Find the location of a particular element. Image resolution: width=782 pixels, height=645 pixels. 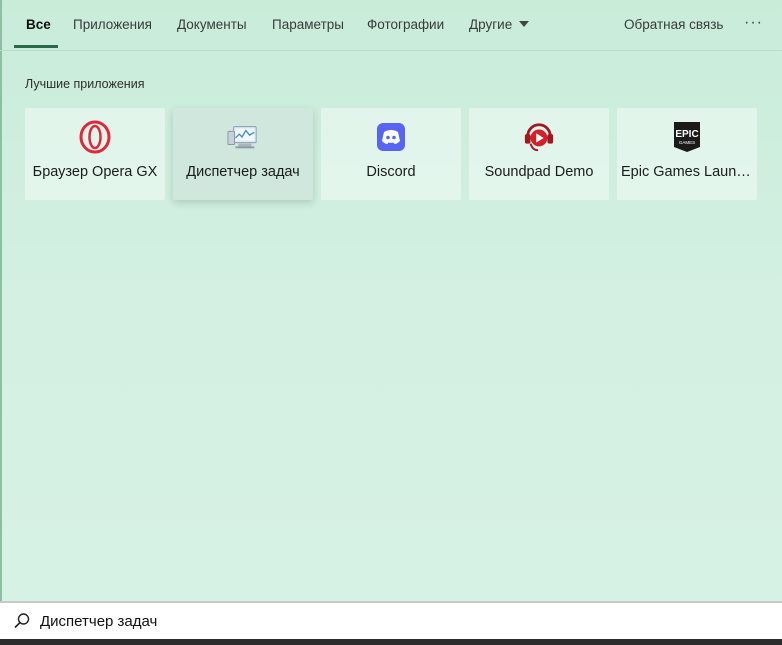

tab-settings: Параметры is located at coordinates (308, 25).